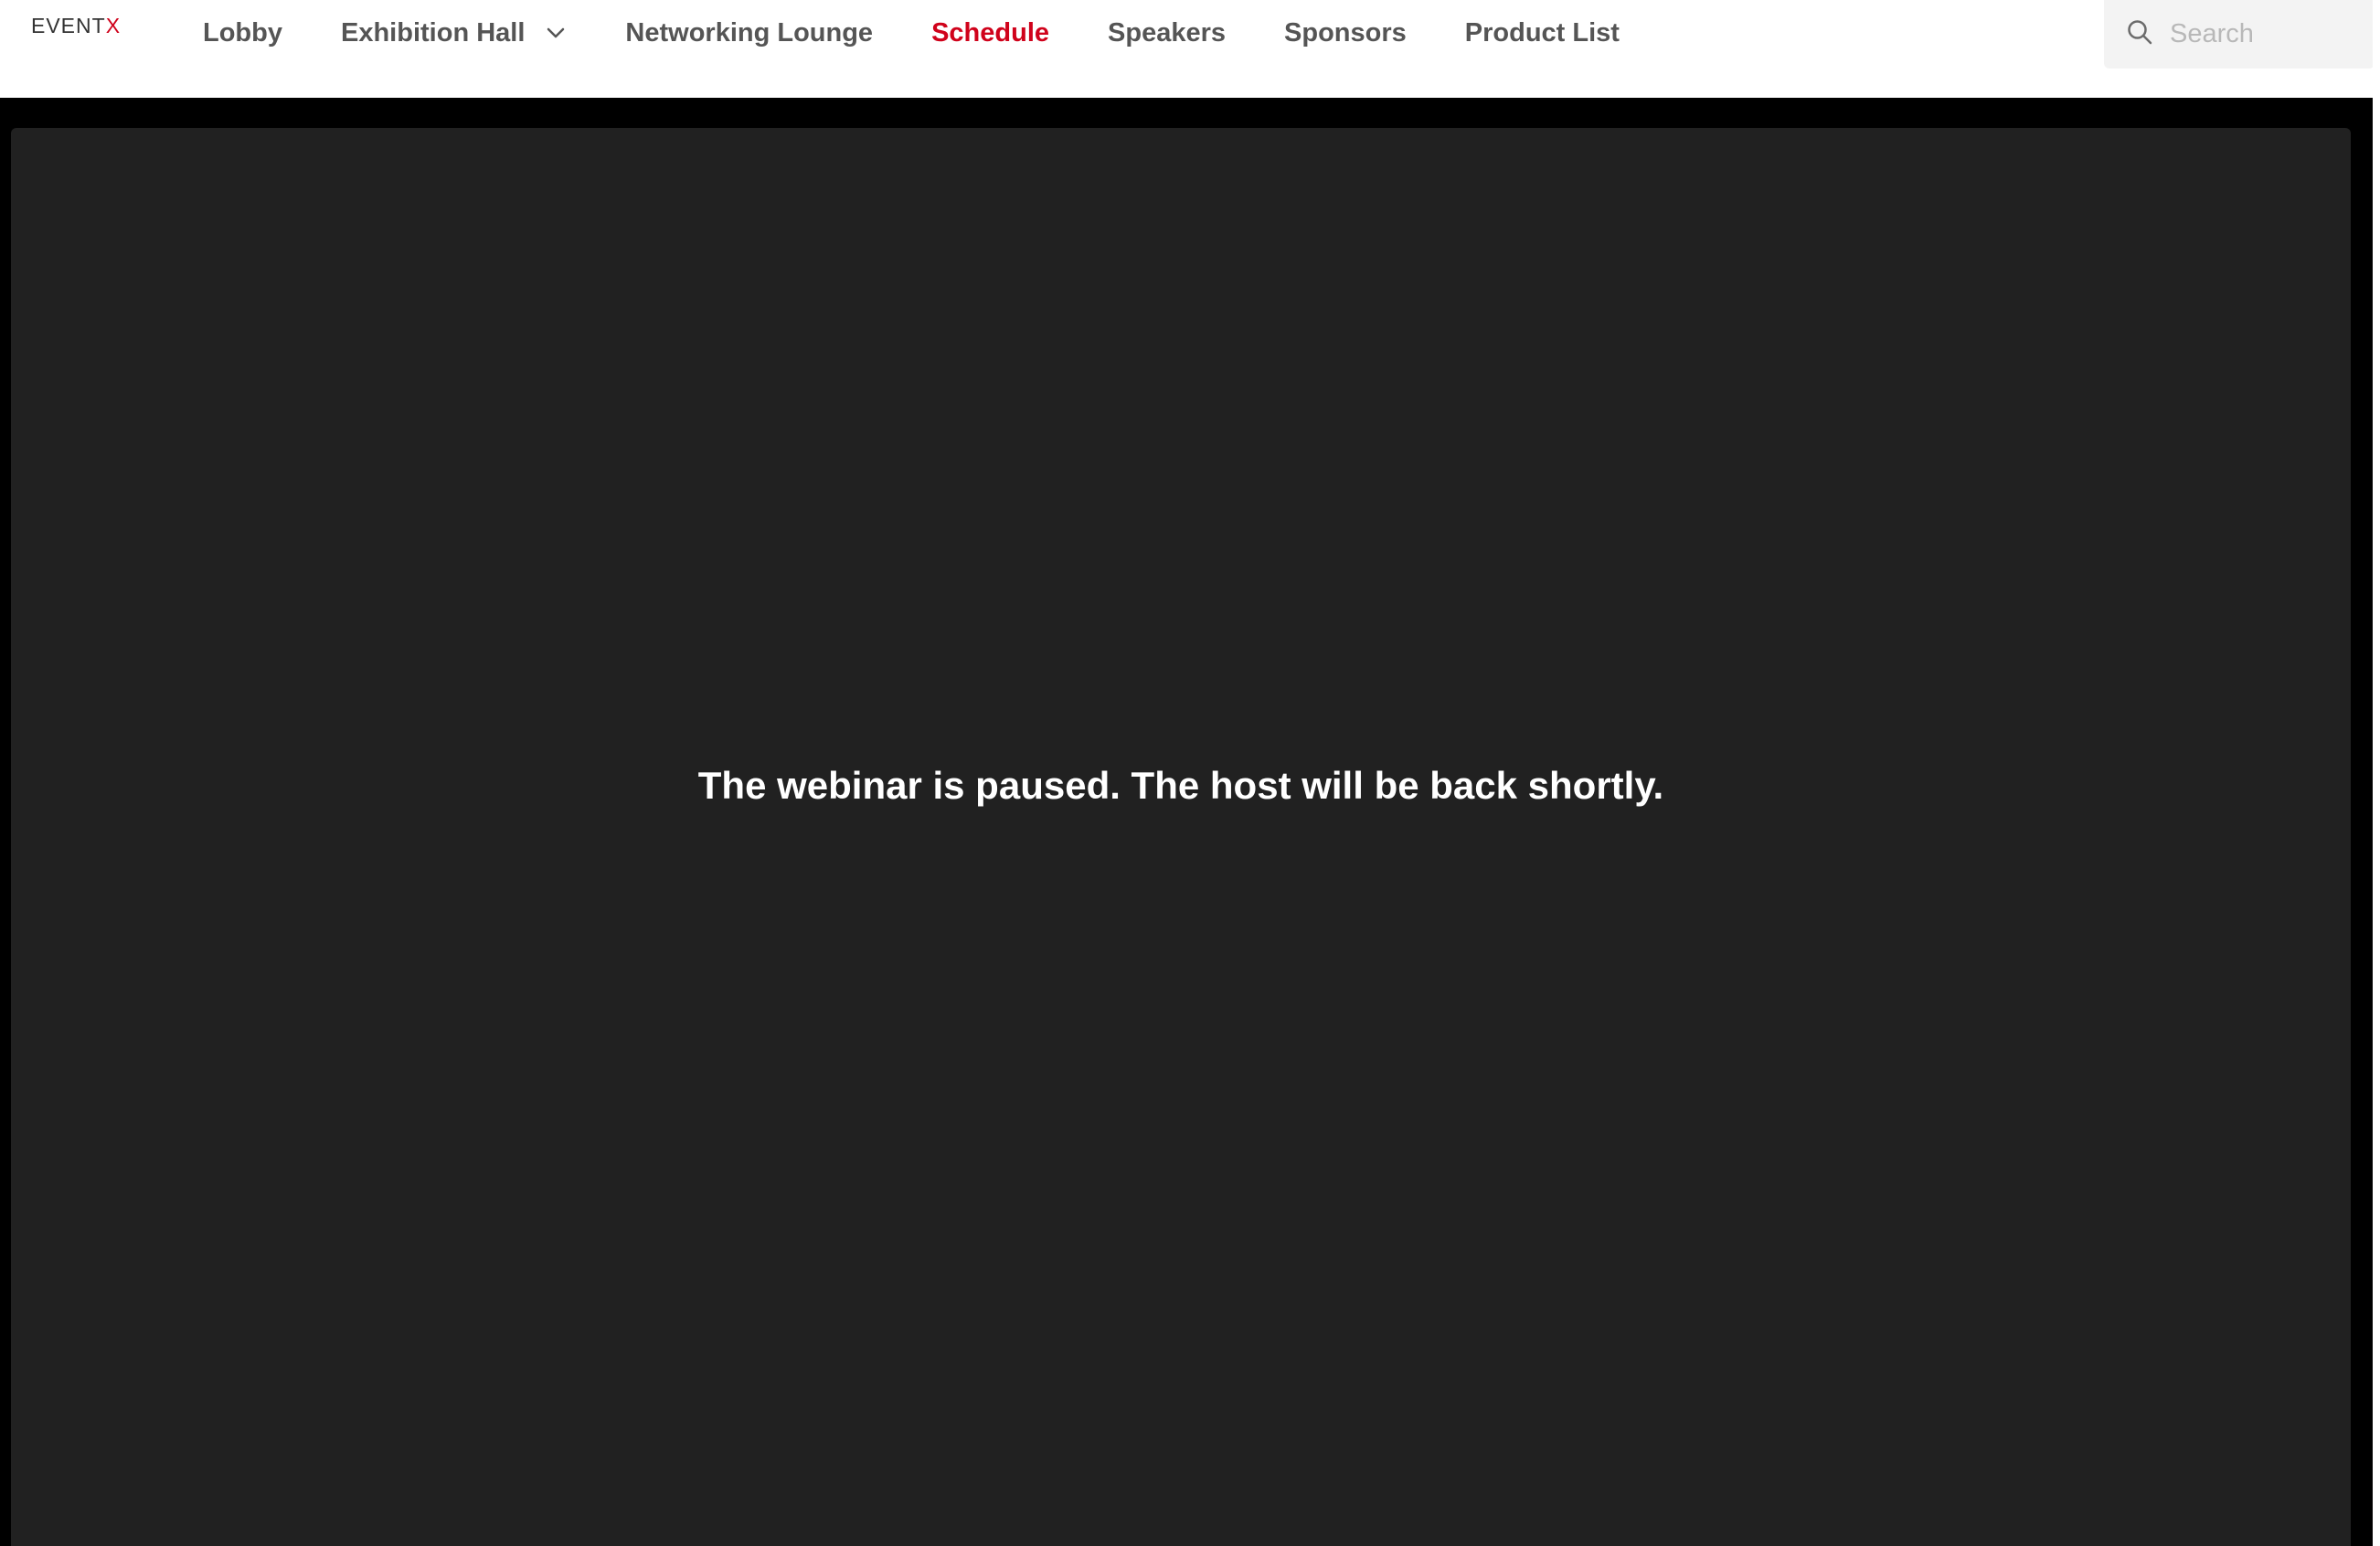 The height and width of the screenshot is (1546, 2380). I want to click on nav-item-speakers: Speakers, so click(1167, 33).